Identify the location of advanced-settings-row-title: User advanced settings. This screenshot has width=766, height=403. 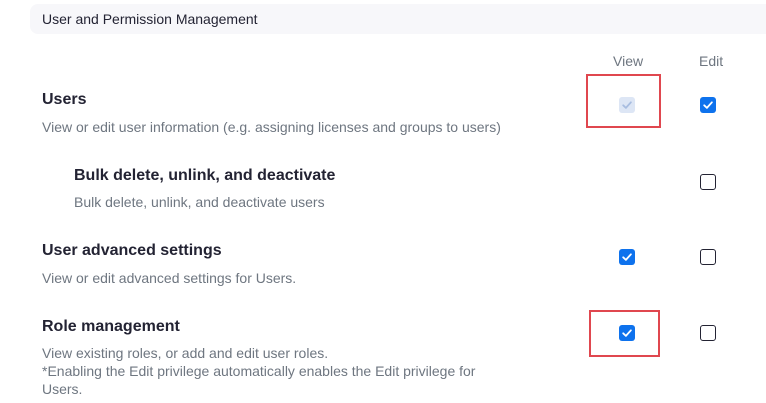
(132, 250).